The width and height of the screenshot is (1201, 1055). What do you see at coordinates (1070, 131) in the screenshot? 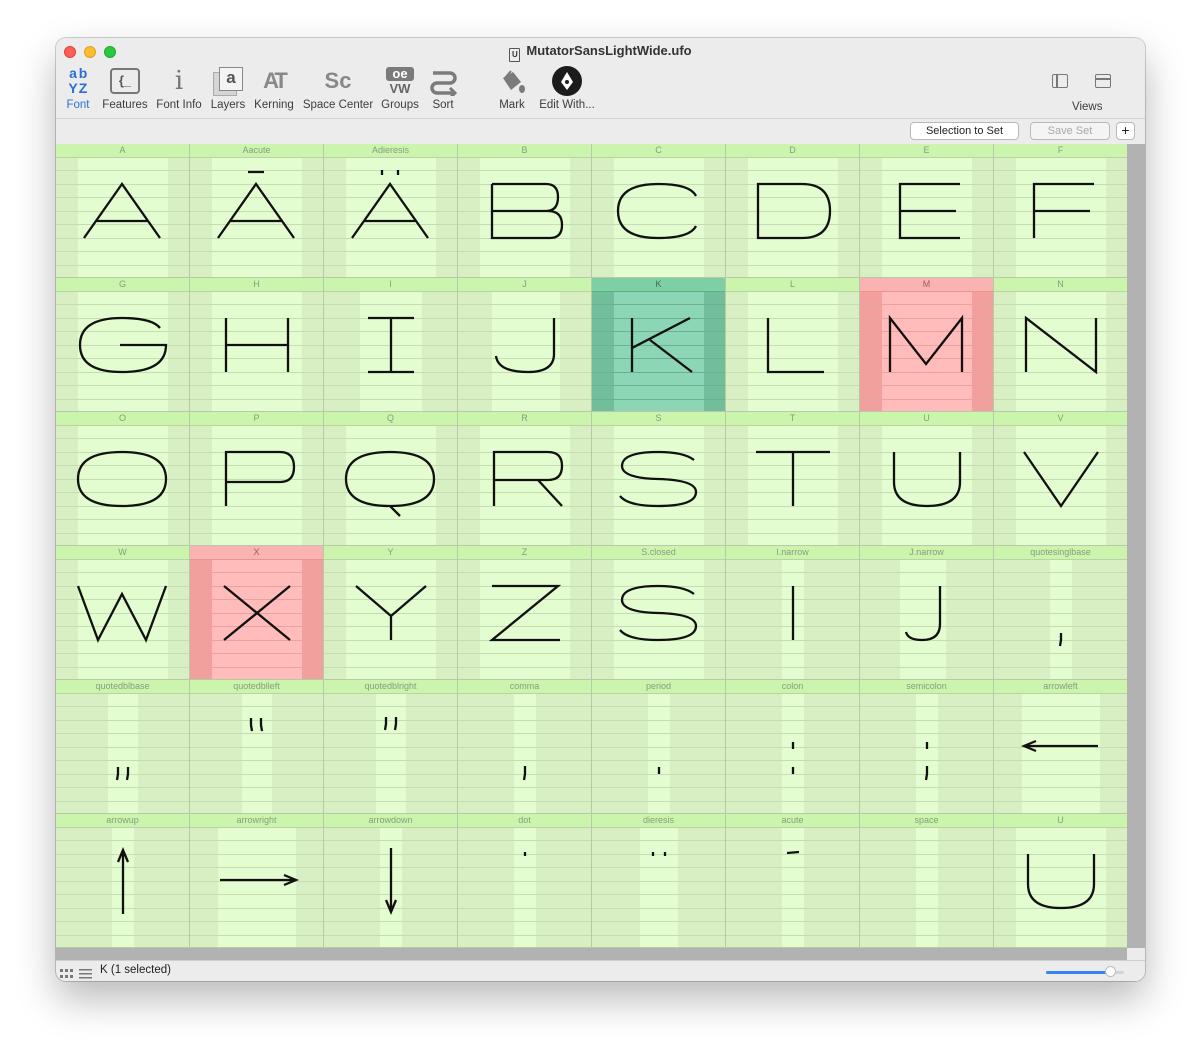
I see `save-set-button: Save Set` at bounding box center [1070, 131].